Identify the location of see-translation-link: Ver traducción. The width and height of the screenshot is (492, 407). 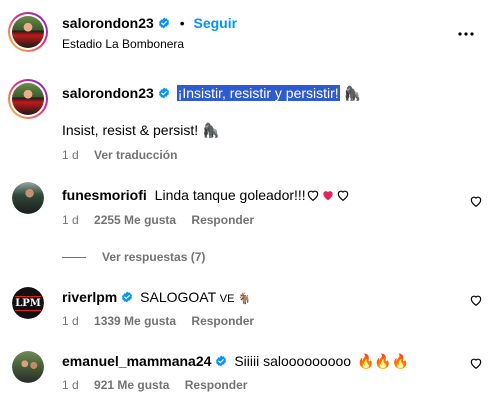
(135, 155).